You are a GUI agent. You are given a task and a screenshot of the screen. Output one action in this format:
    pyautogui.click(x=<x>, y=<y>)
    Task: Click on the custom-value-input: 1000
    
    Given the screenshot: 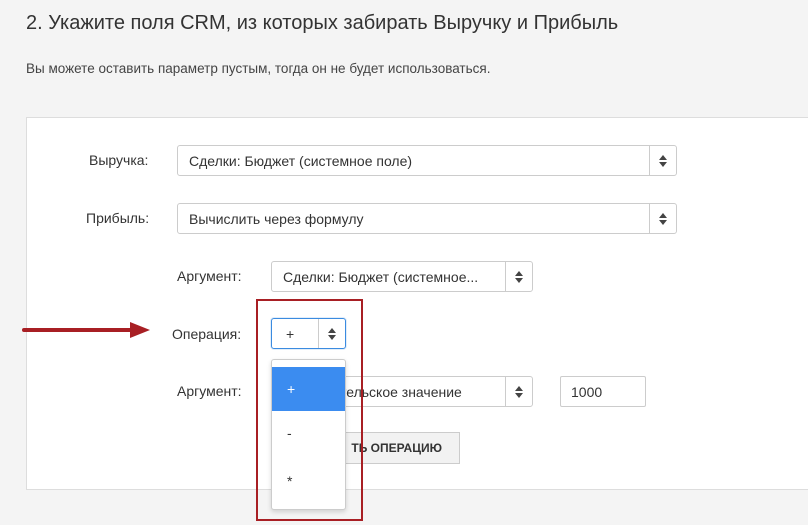 What is the action you would take?
    pyautogui.click(x=603, y=391)
    